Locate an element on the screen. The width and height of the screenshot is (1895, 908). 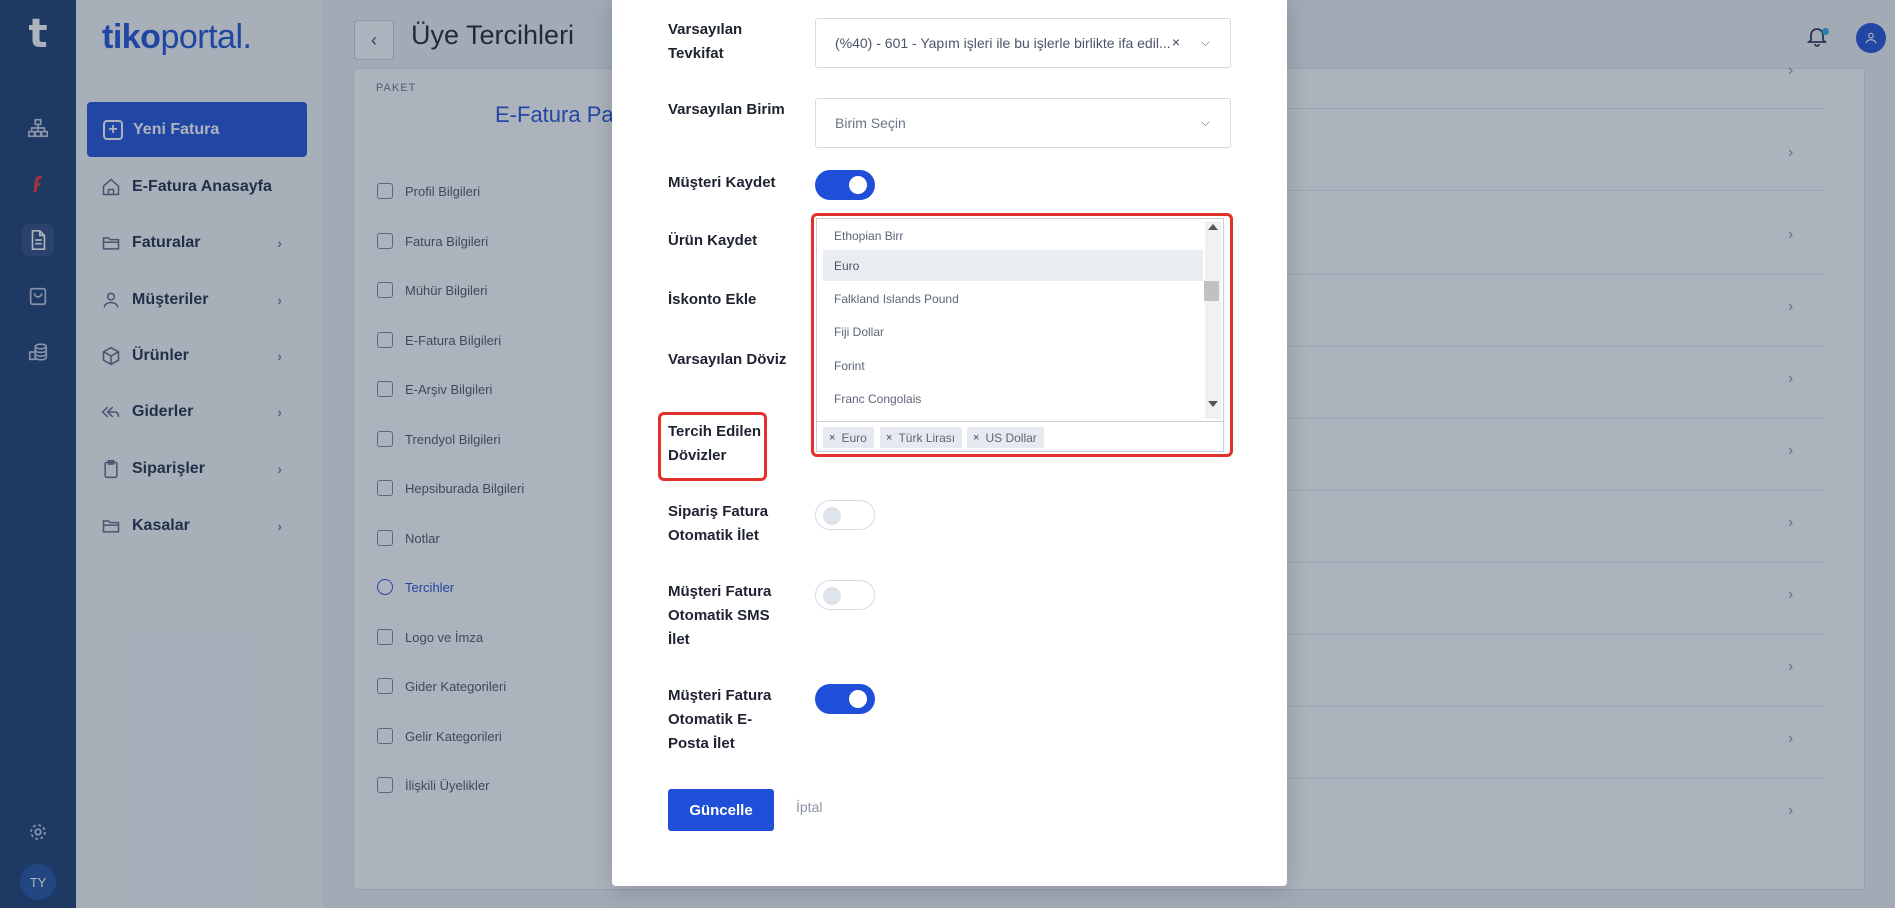
birim-select: Birim Seçin ⌵ is located at coordinates (1023, 123).